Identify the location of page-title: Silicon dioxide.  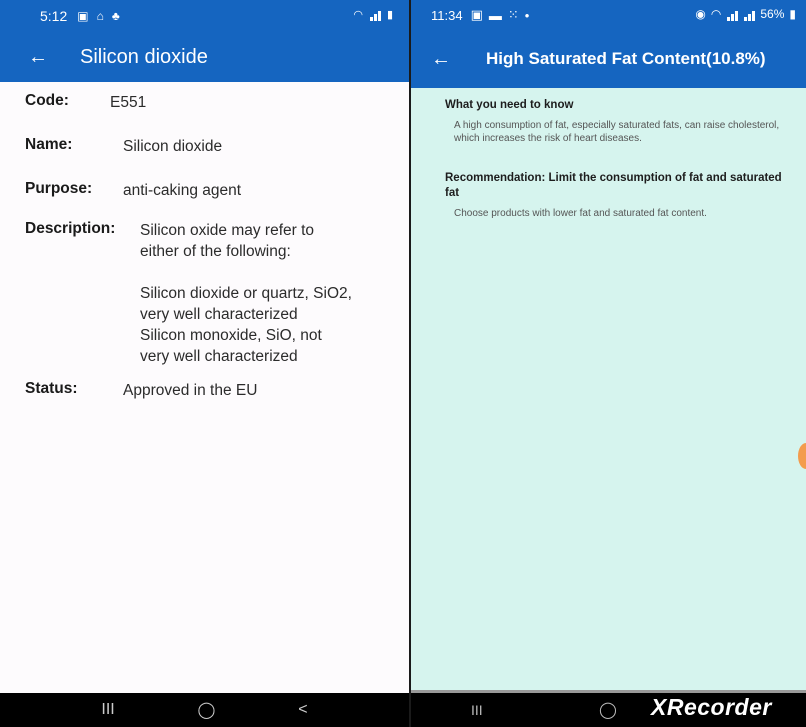
(144, 56).